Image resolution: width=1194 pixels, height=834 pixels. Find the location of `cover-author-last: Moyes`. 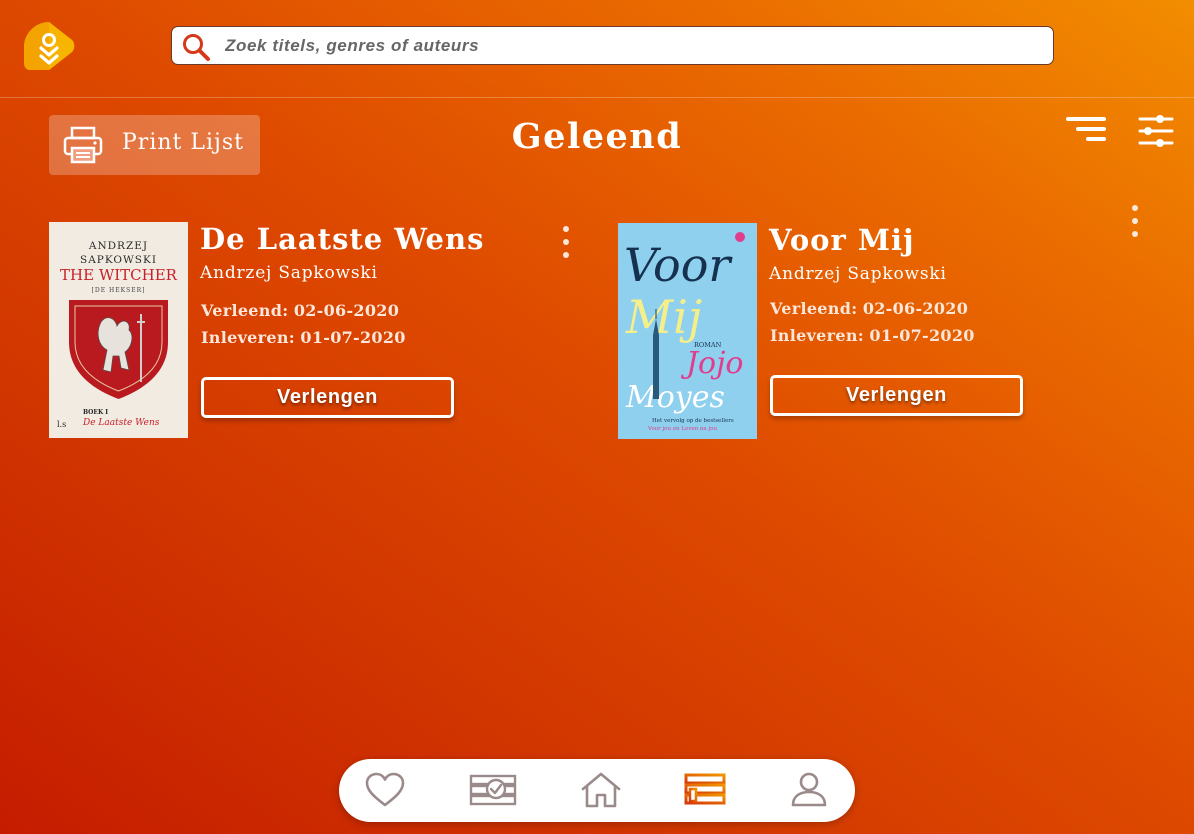

cover-author-last: Moyes is located at coordinates (675, 397).